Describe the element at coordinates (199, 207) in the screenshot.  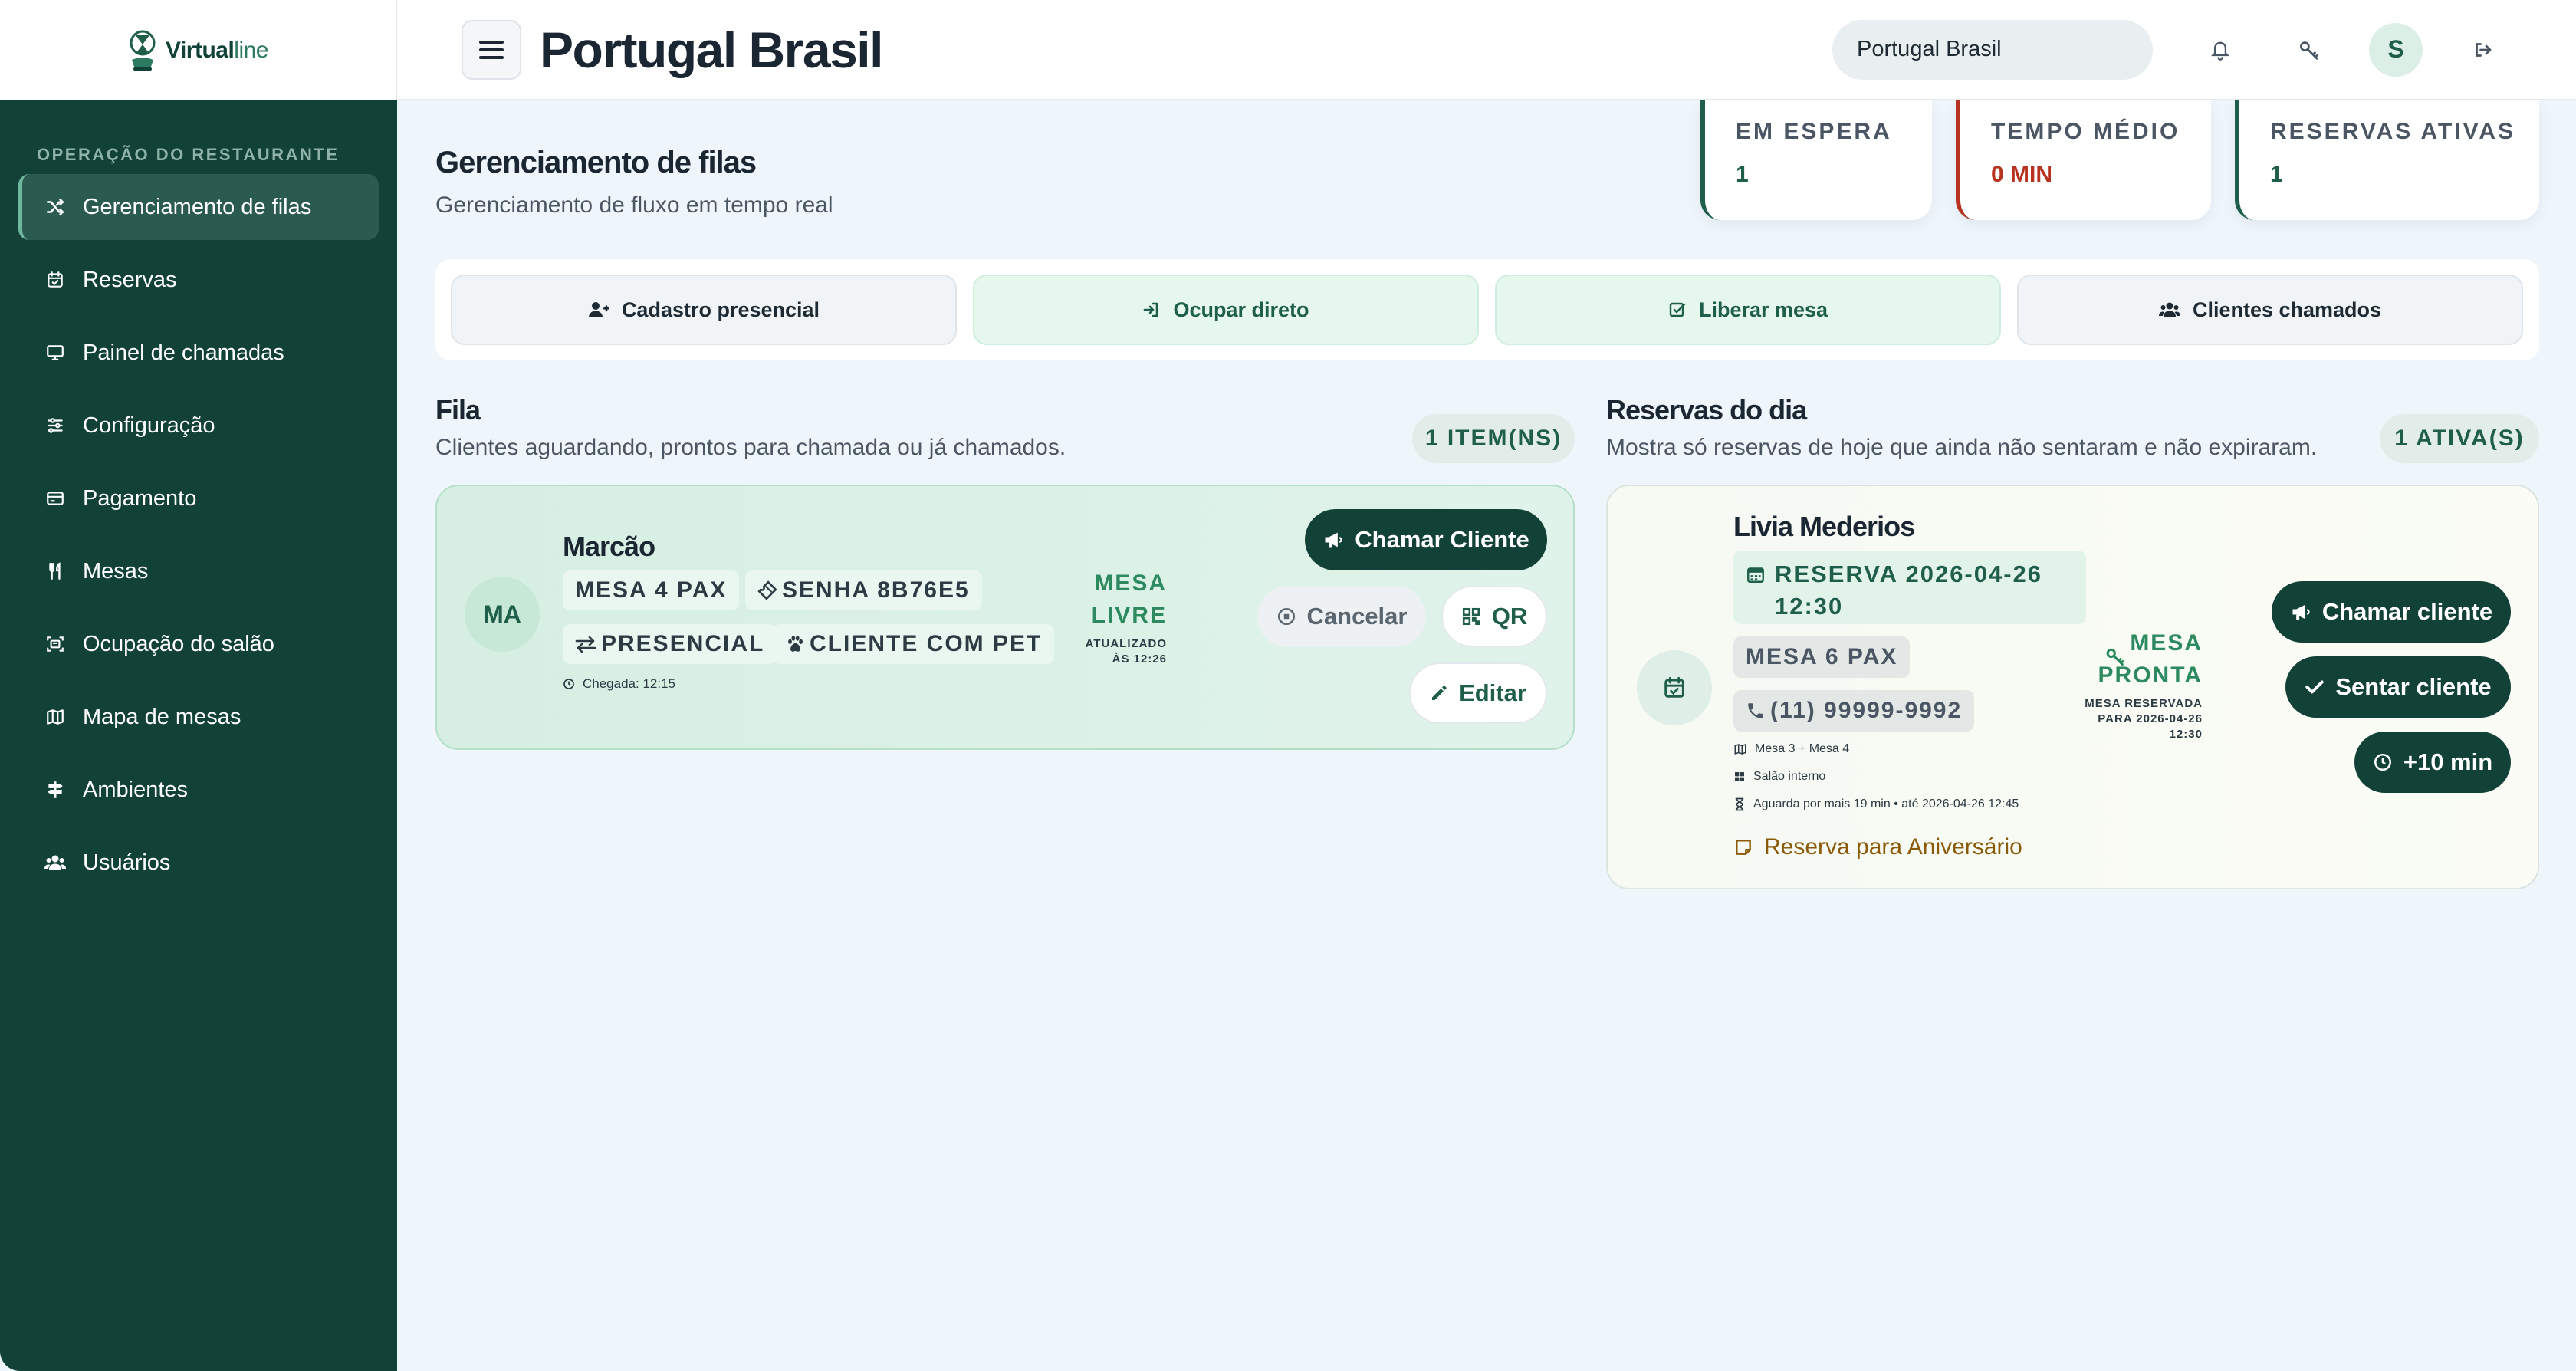
I see `sidebar-item-gerenciamento-filas: Gerenciamento de filas` at that location.